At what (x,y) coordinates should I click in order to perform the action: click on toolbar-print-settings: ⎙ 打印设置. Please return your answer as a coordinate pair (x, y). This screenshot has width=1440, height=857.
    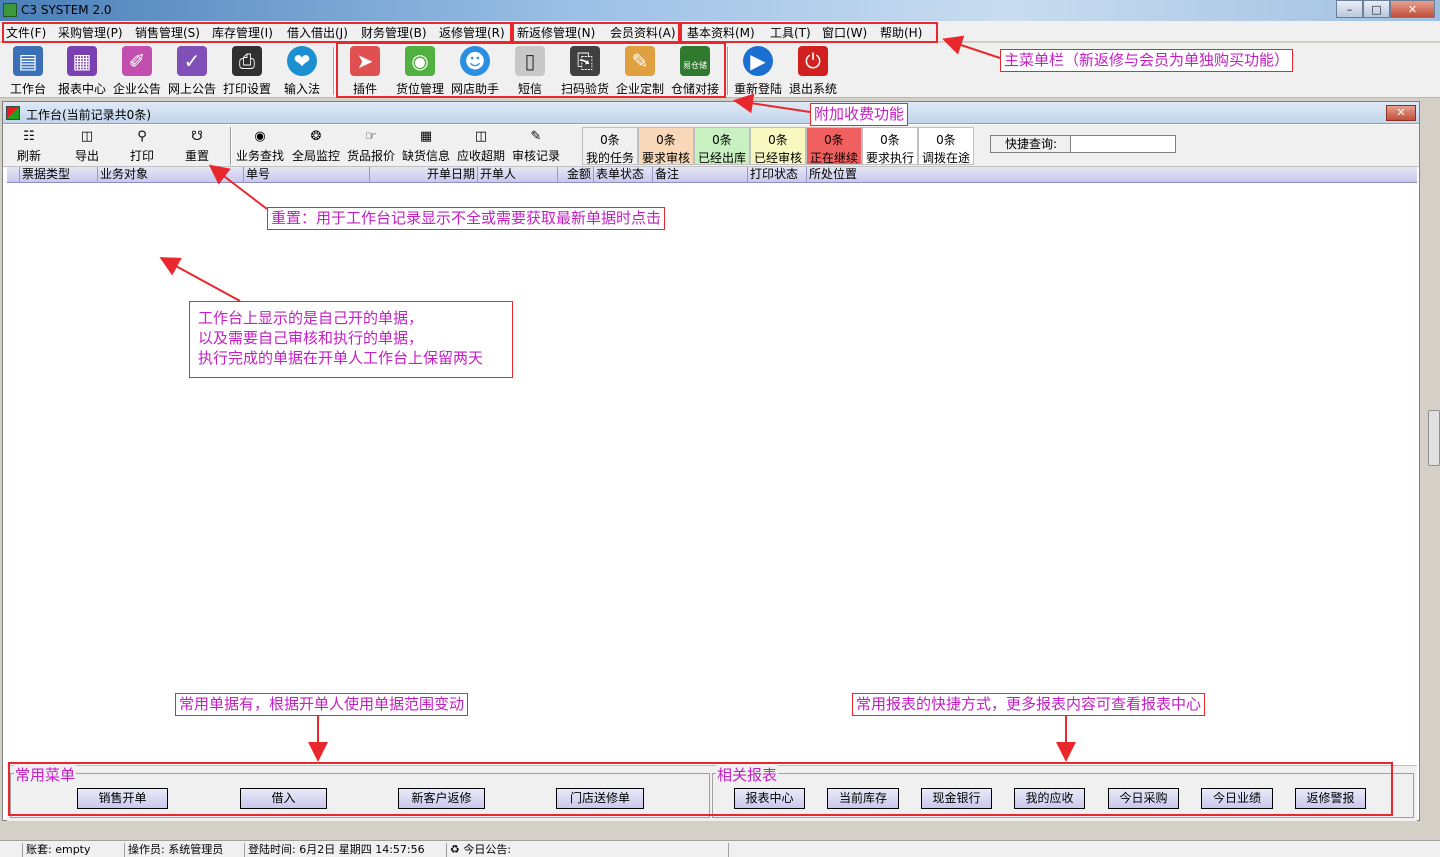
    Looking at the image, I should click on (247, 71).